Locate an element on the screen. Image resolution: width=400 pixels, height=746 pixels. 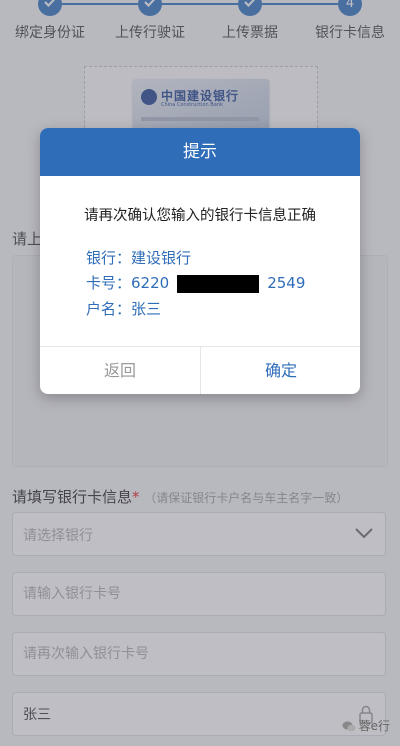
watermark-text: 蓉e行 is located at coordinates (374, 726).